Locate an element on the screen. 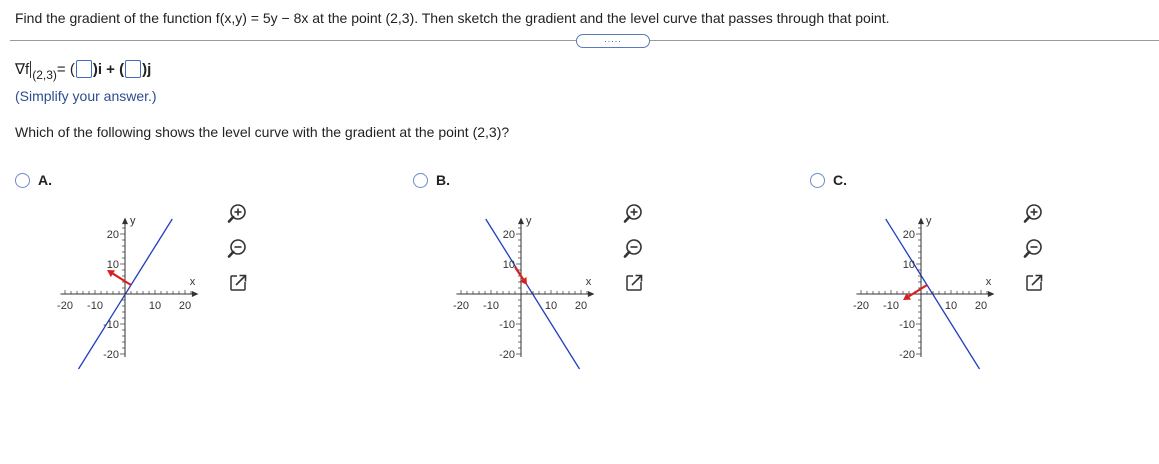 The image size is (1159, 464). j-unit-label: )j is located at coordinates (147, 69).